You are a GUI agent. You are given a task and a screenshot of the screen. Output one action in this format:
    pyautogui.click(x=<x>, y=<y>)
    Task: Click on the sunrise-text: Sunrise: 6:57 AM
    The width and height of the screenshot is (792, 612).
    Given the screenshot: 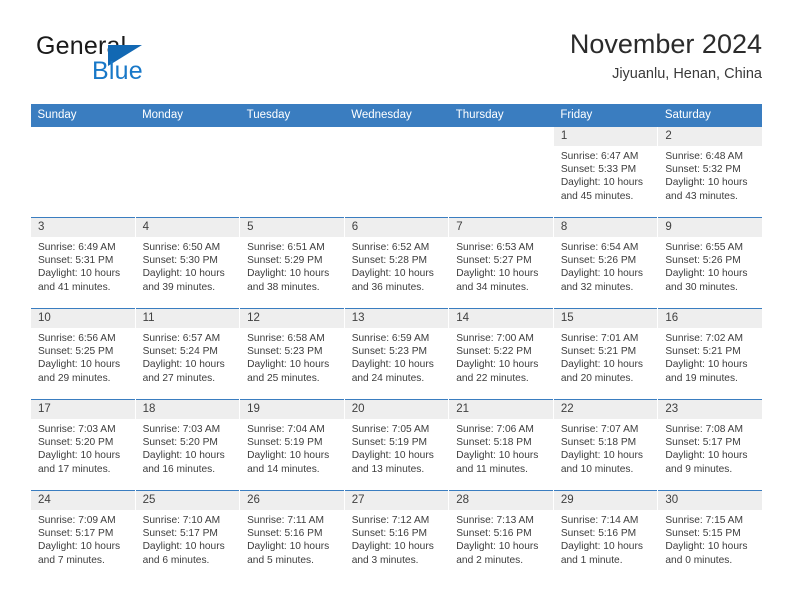 What is the action you would take?
    pyautogui.click(x=181, y=338)
    